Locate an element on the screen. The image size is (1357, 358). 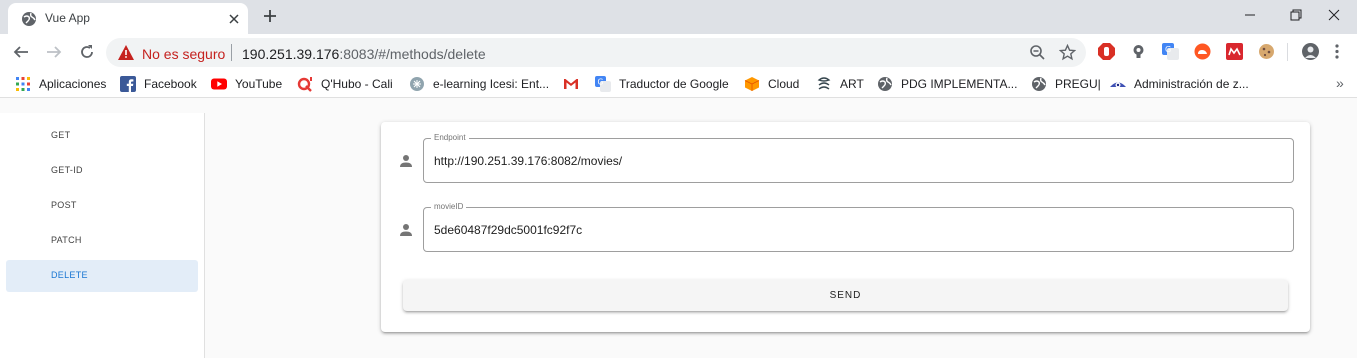
zoom-out-icon is located at coordinates (1037, 52).